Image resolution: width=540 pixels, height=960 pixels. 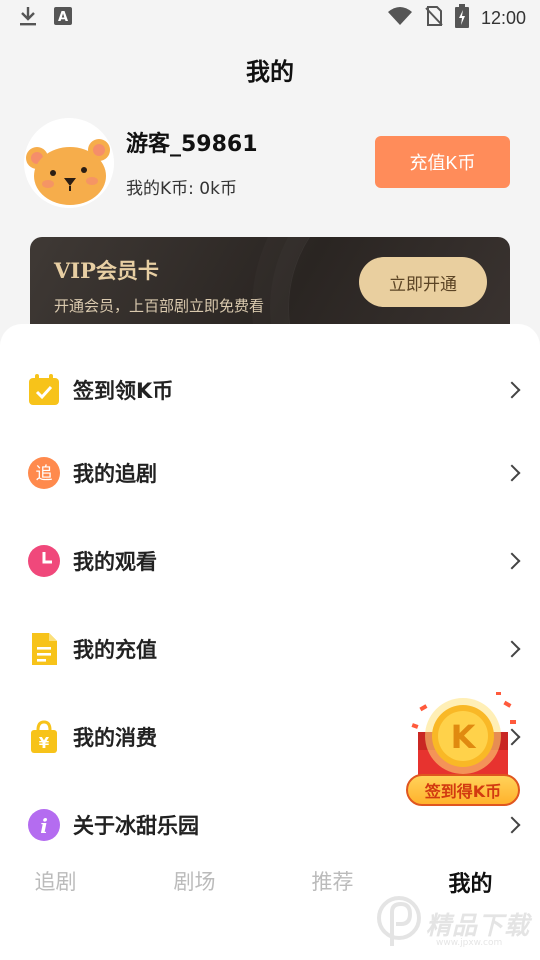 What do you see at coordinates (423, 282) in the screenshot?
I see `vip-open-button: 立即开通` at bounding box center [423, 282].